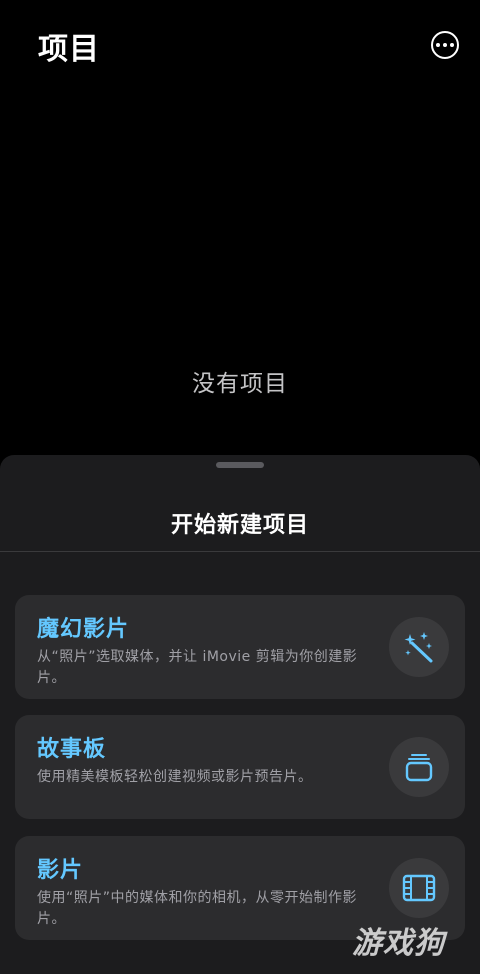 The width and height of the screenshot is (480, 974). I want to click on option-description: 使用精美模板轻松创建视频或影片预告片。, so click(175, 777).